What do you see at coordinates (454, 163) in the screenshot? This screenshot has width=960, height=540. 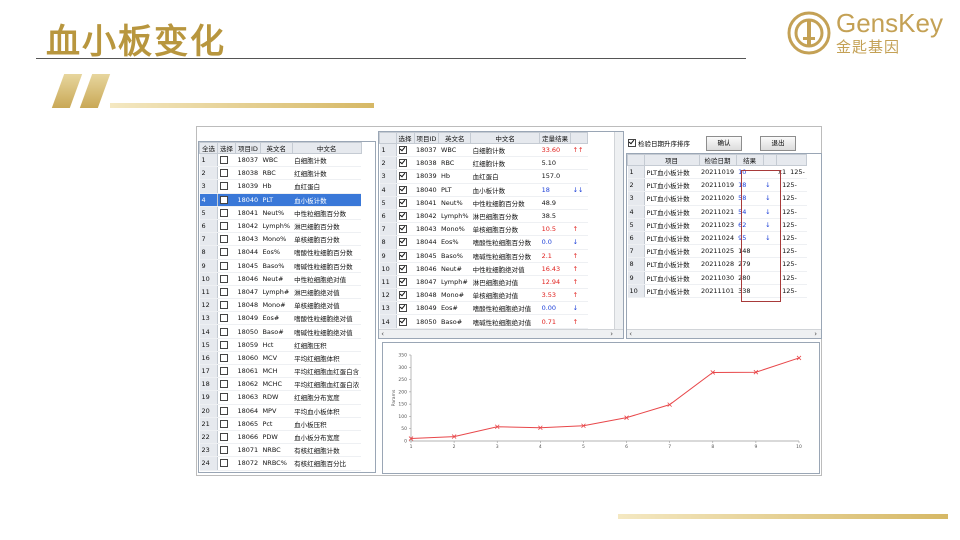 I see `item-english-name: RBC` at bounding box center [454, 163].